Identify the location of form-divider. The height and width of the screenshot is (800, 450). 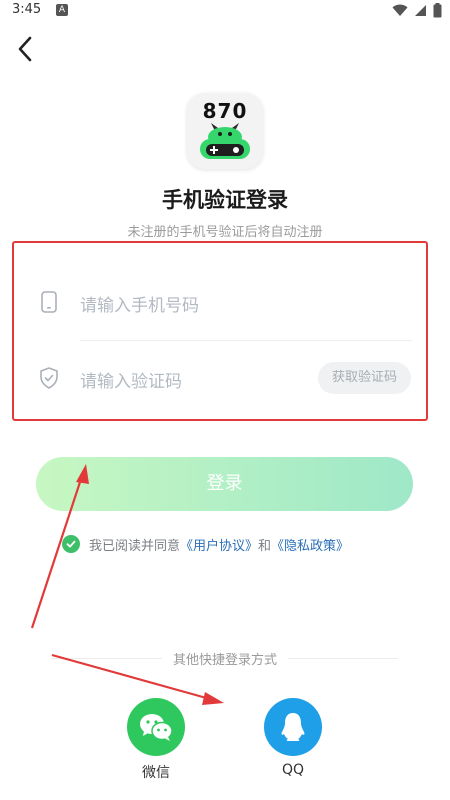
(246, 340).